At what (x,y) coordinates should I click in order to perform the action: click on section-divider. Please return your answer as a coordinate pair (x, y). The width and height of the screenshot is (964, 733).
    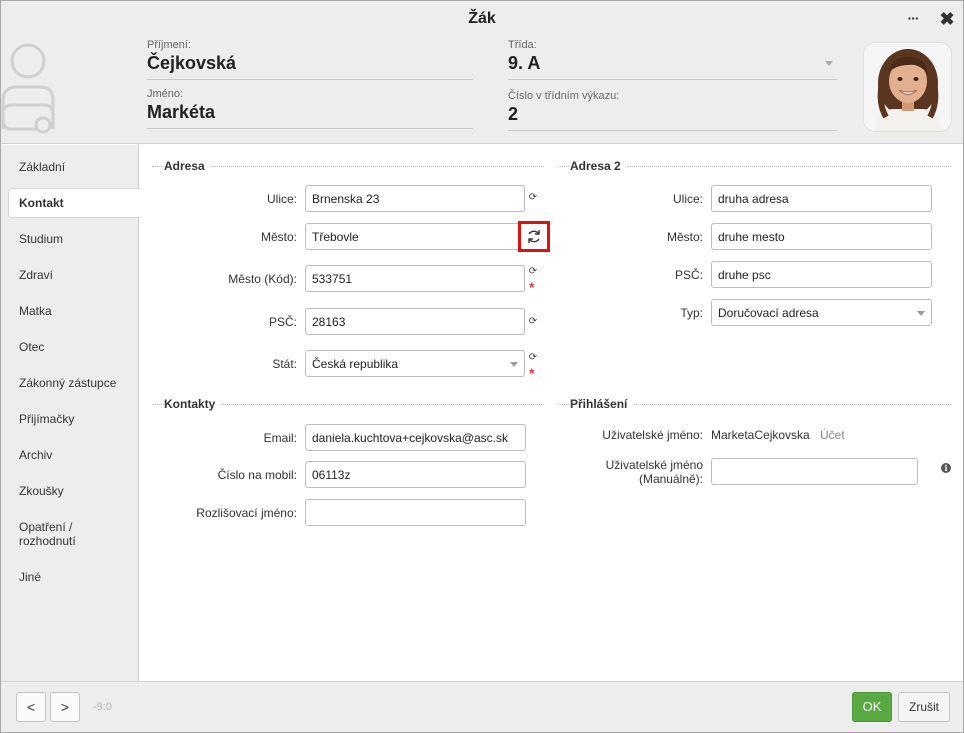
    Looking at the image, I should click on (348, 166).